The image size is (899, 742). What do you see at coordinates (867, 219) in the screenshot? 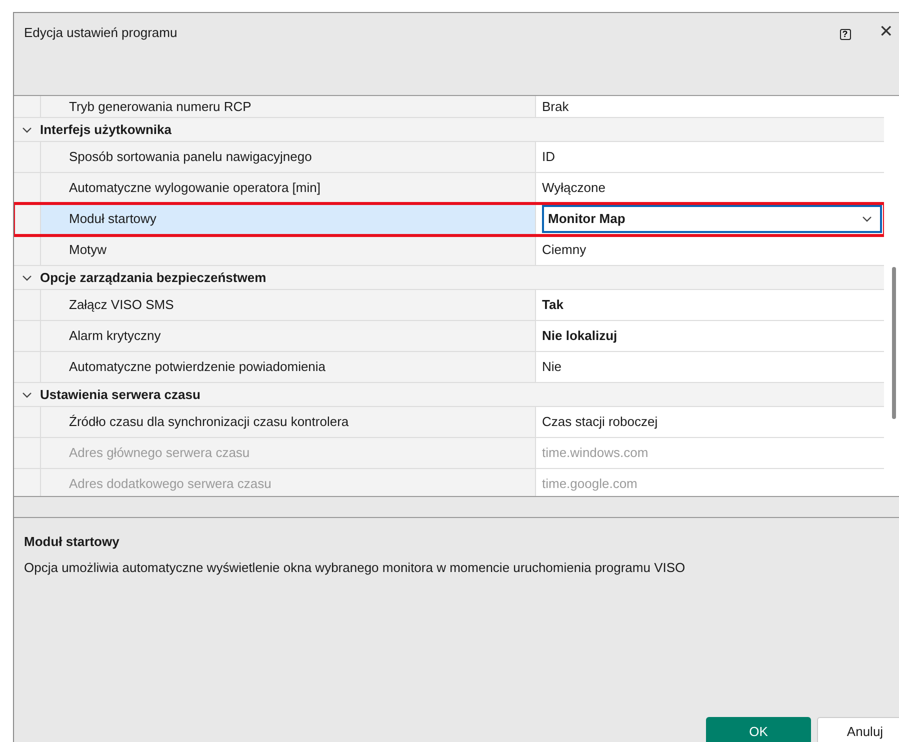
I see `chevron-icon` at bounding box center [867, 219].